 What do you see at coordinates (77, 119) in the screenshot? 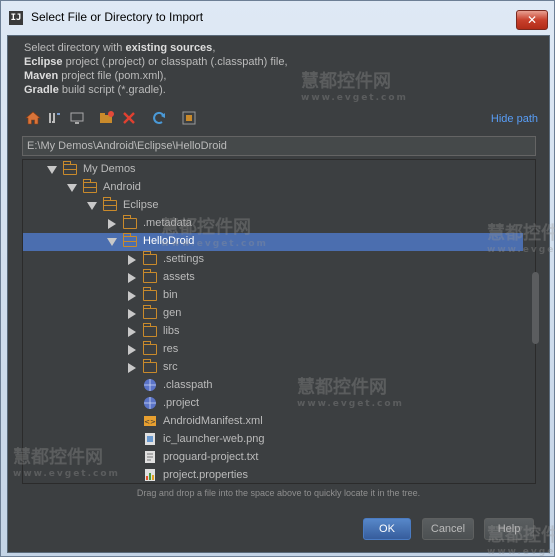
I see `desktop-icon` at bounding box center [77, 119].